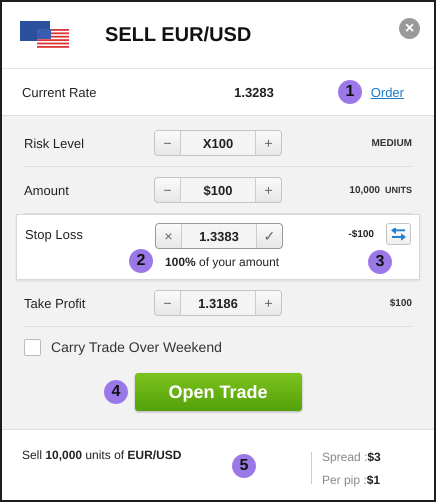 This screenshot has height=502, width=436. I want to click on stepper-value: 1.3186, so click(218, 303).